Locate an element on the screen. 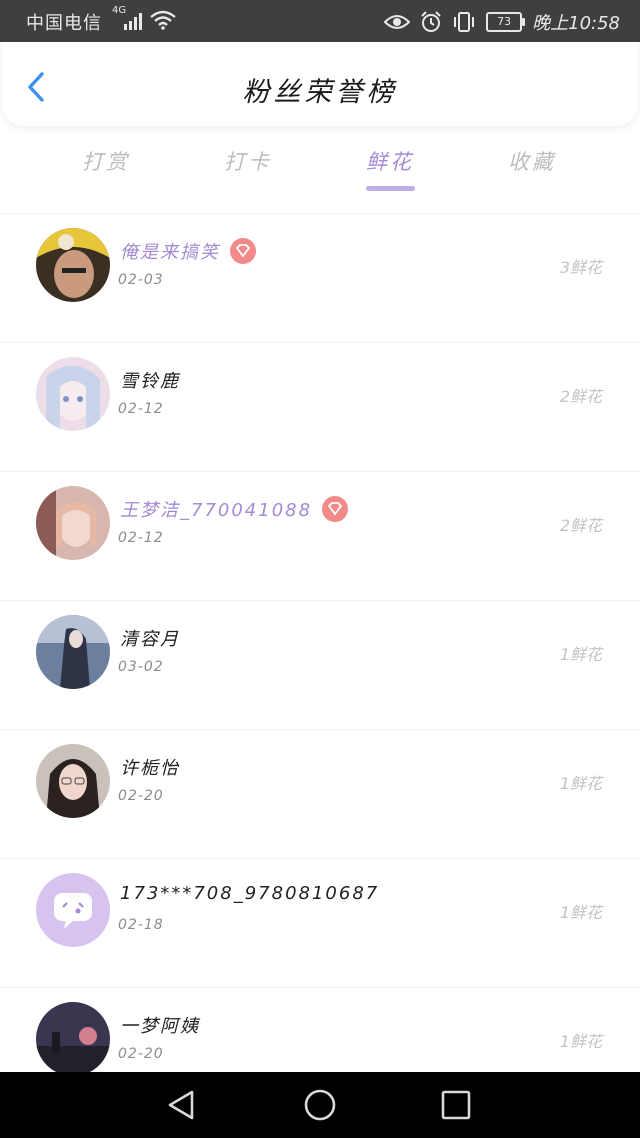 This screenshot has height=1138, width=640. list-item: 清容月 03-02 1鲜花 is located at coordinates (320, 664).